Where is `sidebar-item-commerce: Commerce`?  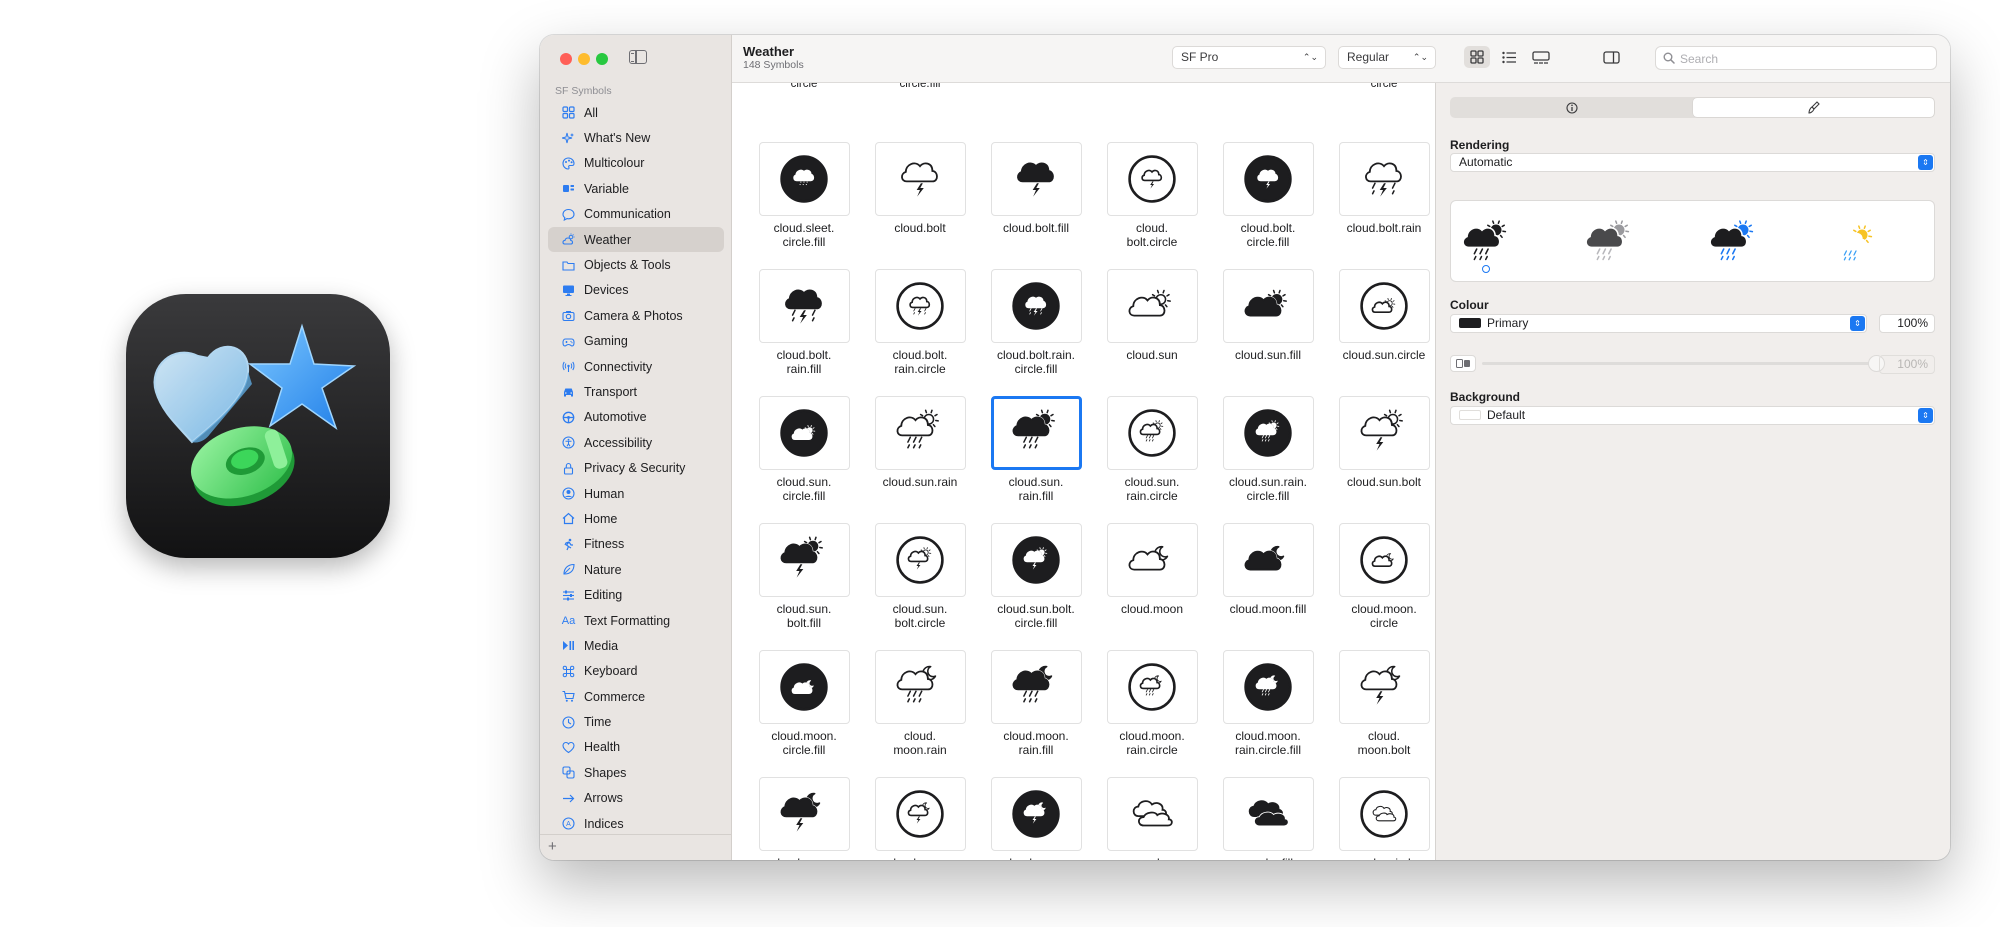
sidebar-item-commerce: Commerce is located at coordinates (636, 696).